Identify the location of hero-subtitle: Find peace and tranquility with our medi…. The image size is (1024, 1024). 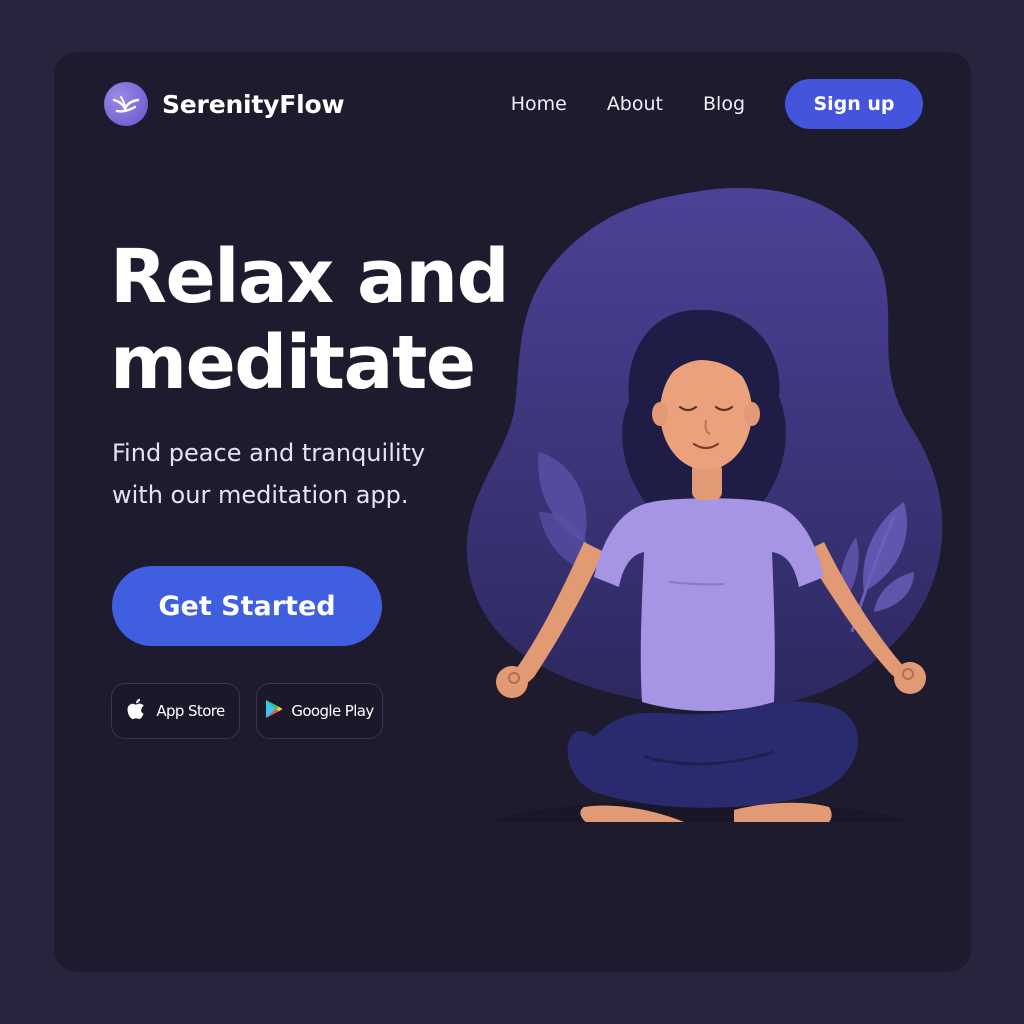
(269, 474).